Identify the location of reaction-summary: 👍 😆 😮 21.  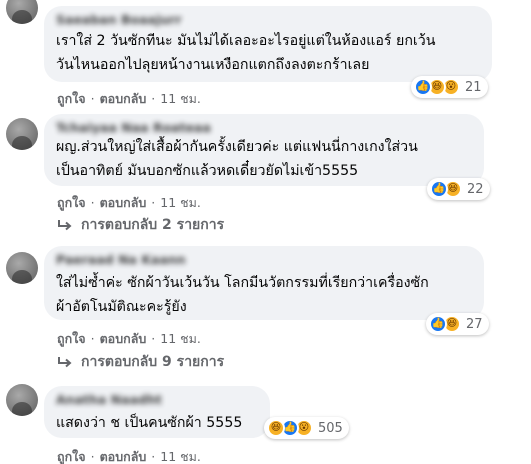
(449, 87).